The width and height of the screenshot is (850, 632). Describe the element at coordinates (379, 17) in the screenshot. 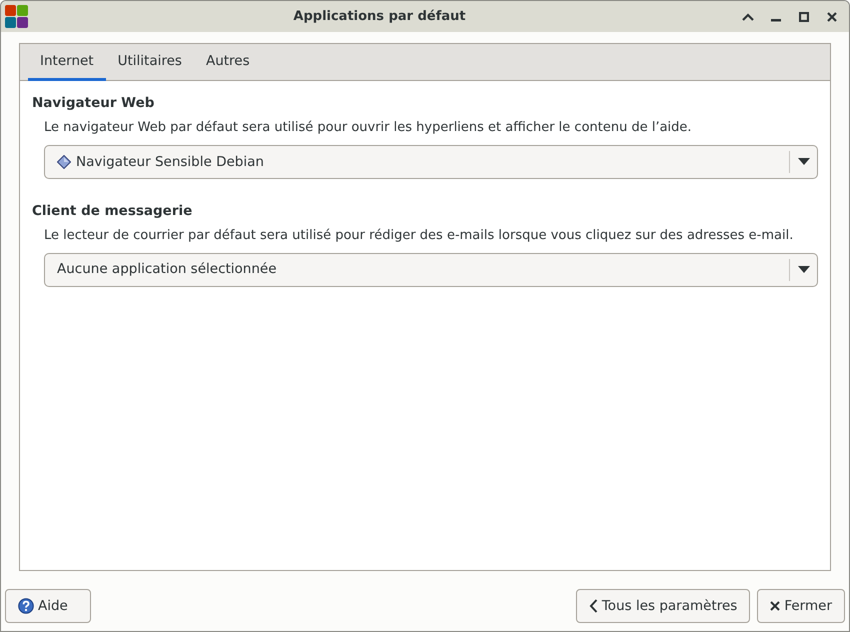

I see `window-title: Applications par défaut` at that location.